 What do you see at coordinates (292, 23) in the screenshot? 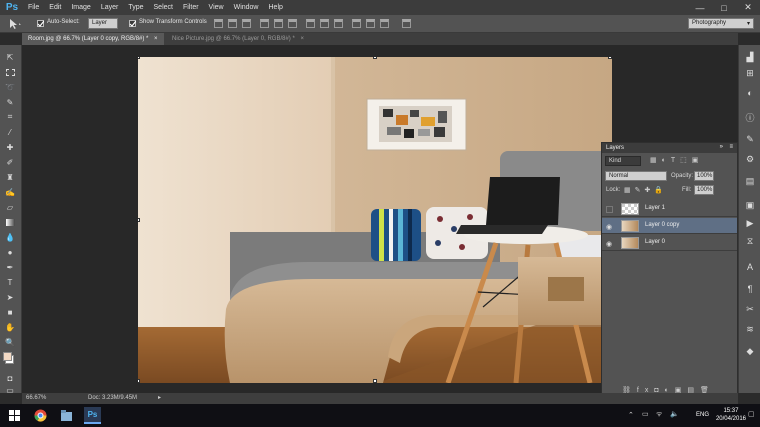
I see `align-right-icon` at bounding box center [292, 23].